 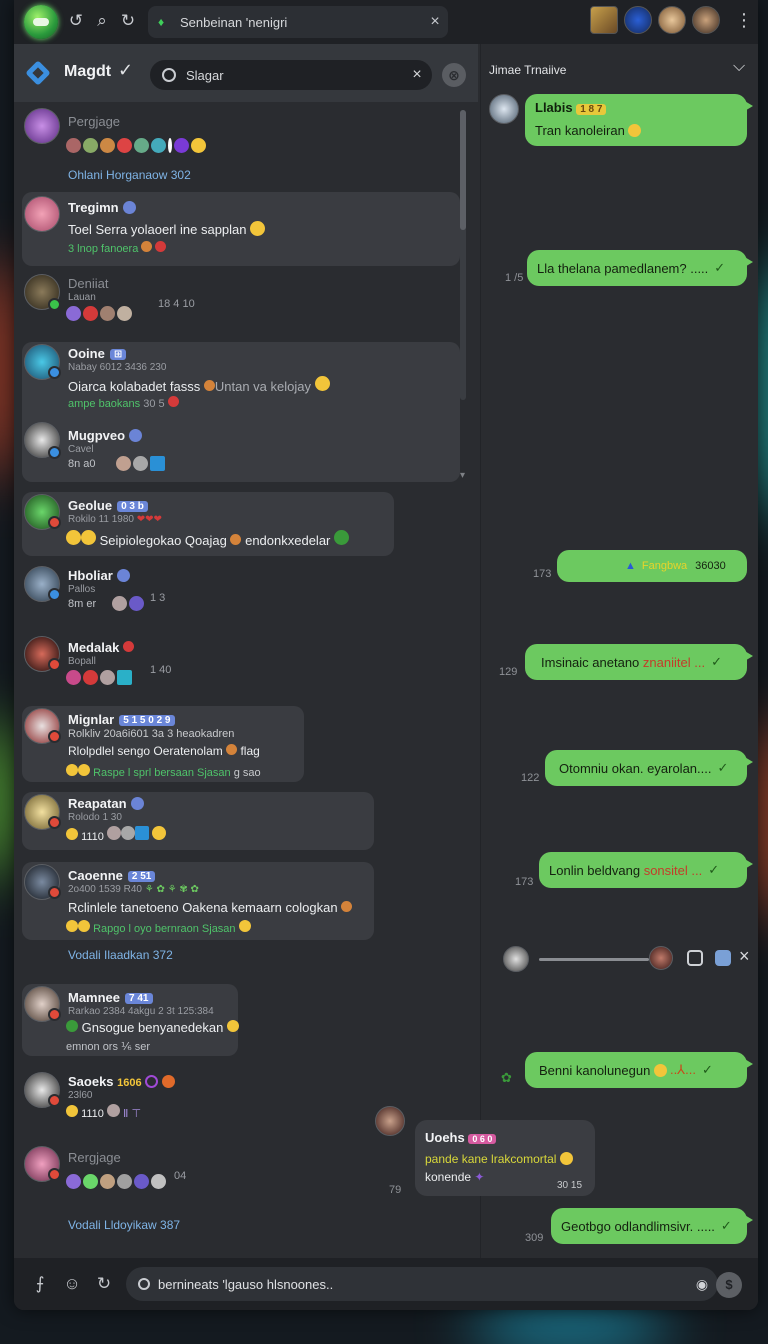 I want to click on text-format-icon: ⨍, so click(x=40, y=1284).